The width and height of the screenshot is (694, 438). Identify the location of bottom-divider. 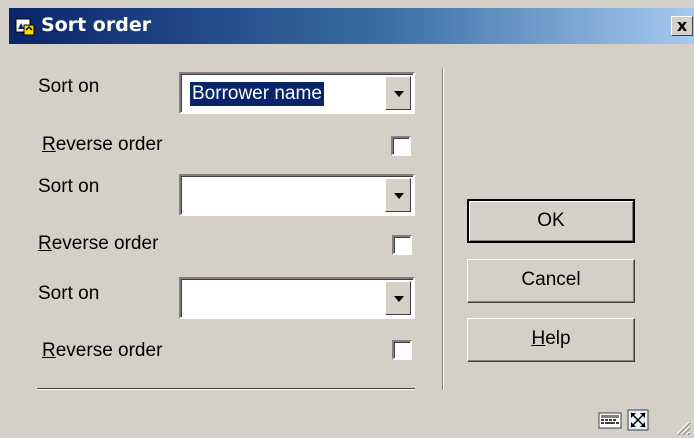
(226, 389).